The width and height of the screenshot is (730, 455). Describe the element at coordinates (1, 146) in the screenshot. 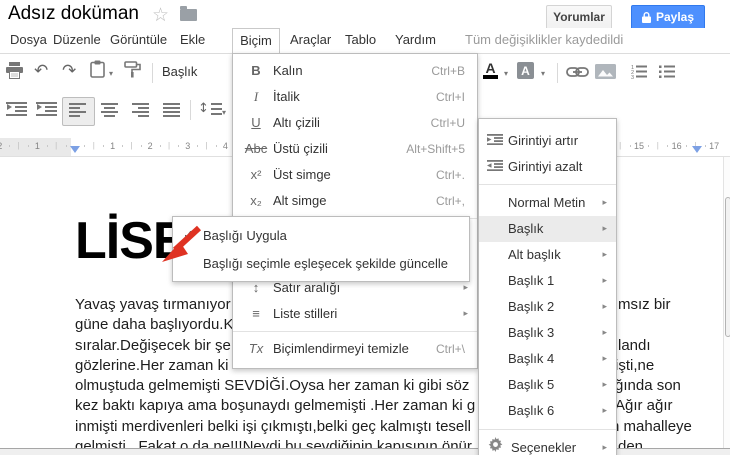

I see `ruler-number: 2` at that location.